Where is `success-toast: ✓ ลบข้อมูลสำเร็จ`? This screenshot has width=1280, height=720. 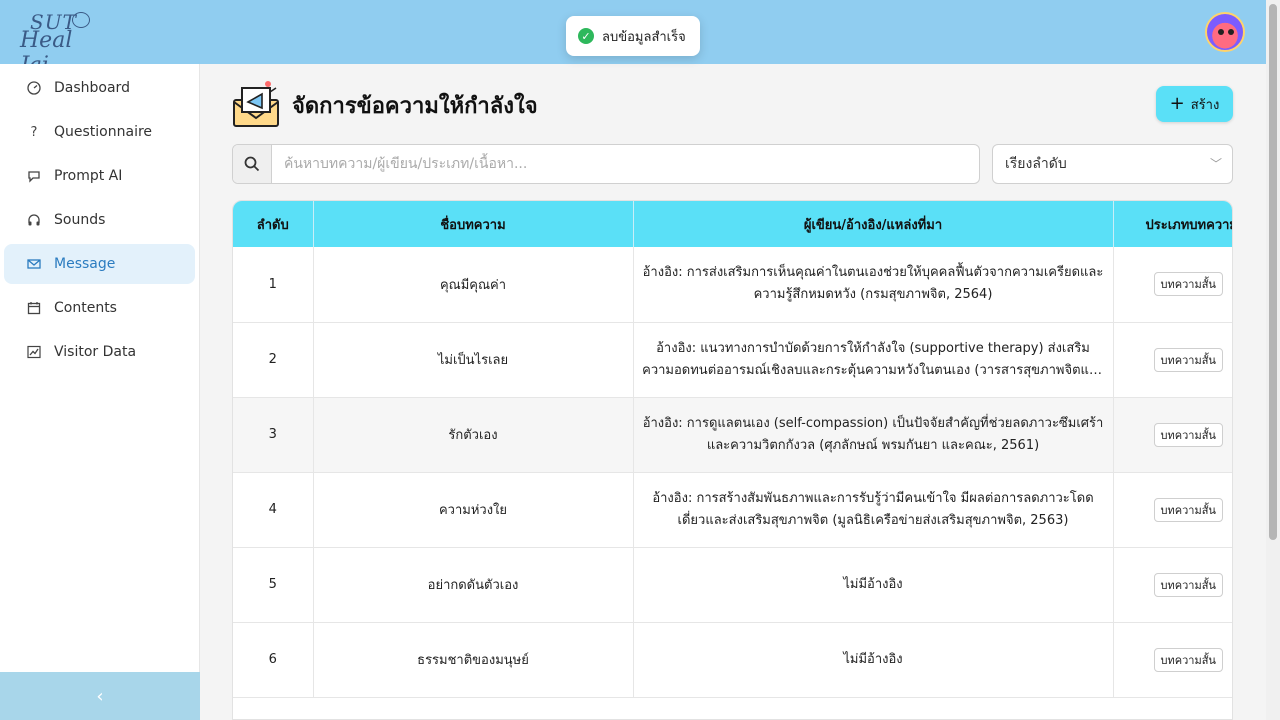
success-toast: ✓ ลบข้อมูลสำเร็จ is located at coordinates (633, 36).